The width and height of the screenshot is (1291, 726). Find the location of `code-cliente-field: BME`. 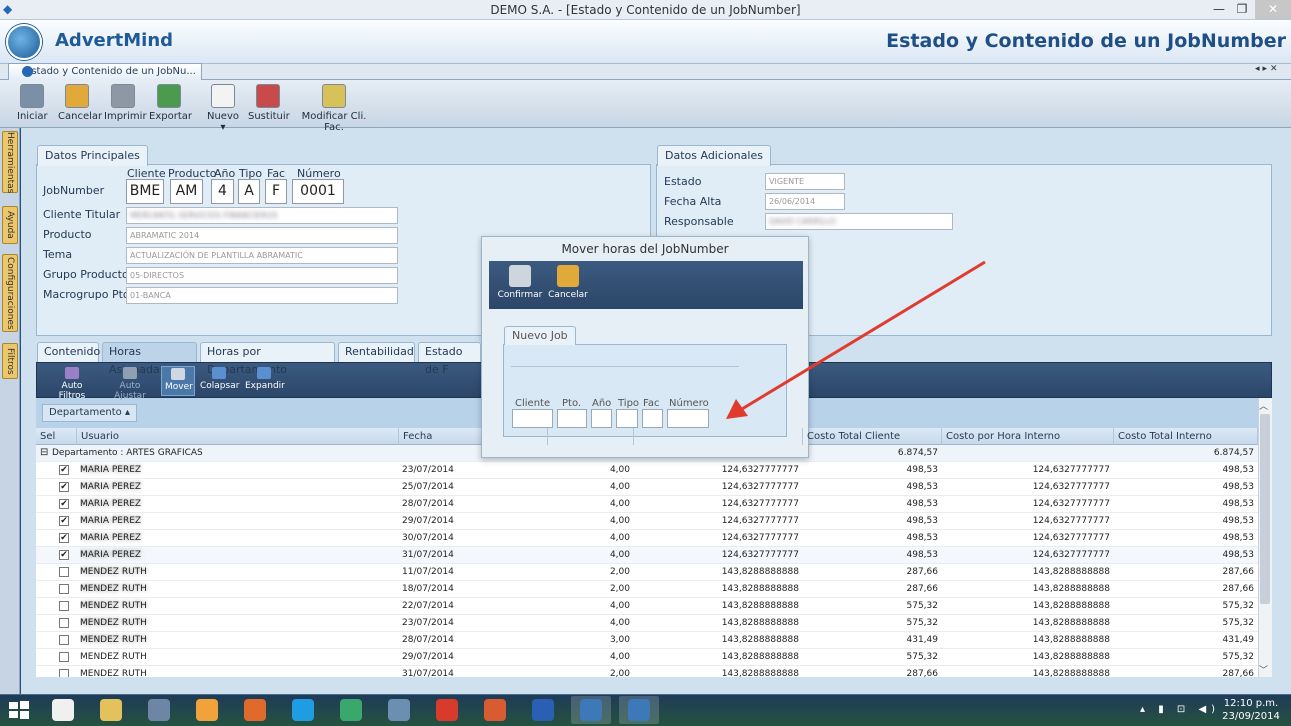

code-cliente-field: BME is located at coordinates (145, 191).